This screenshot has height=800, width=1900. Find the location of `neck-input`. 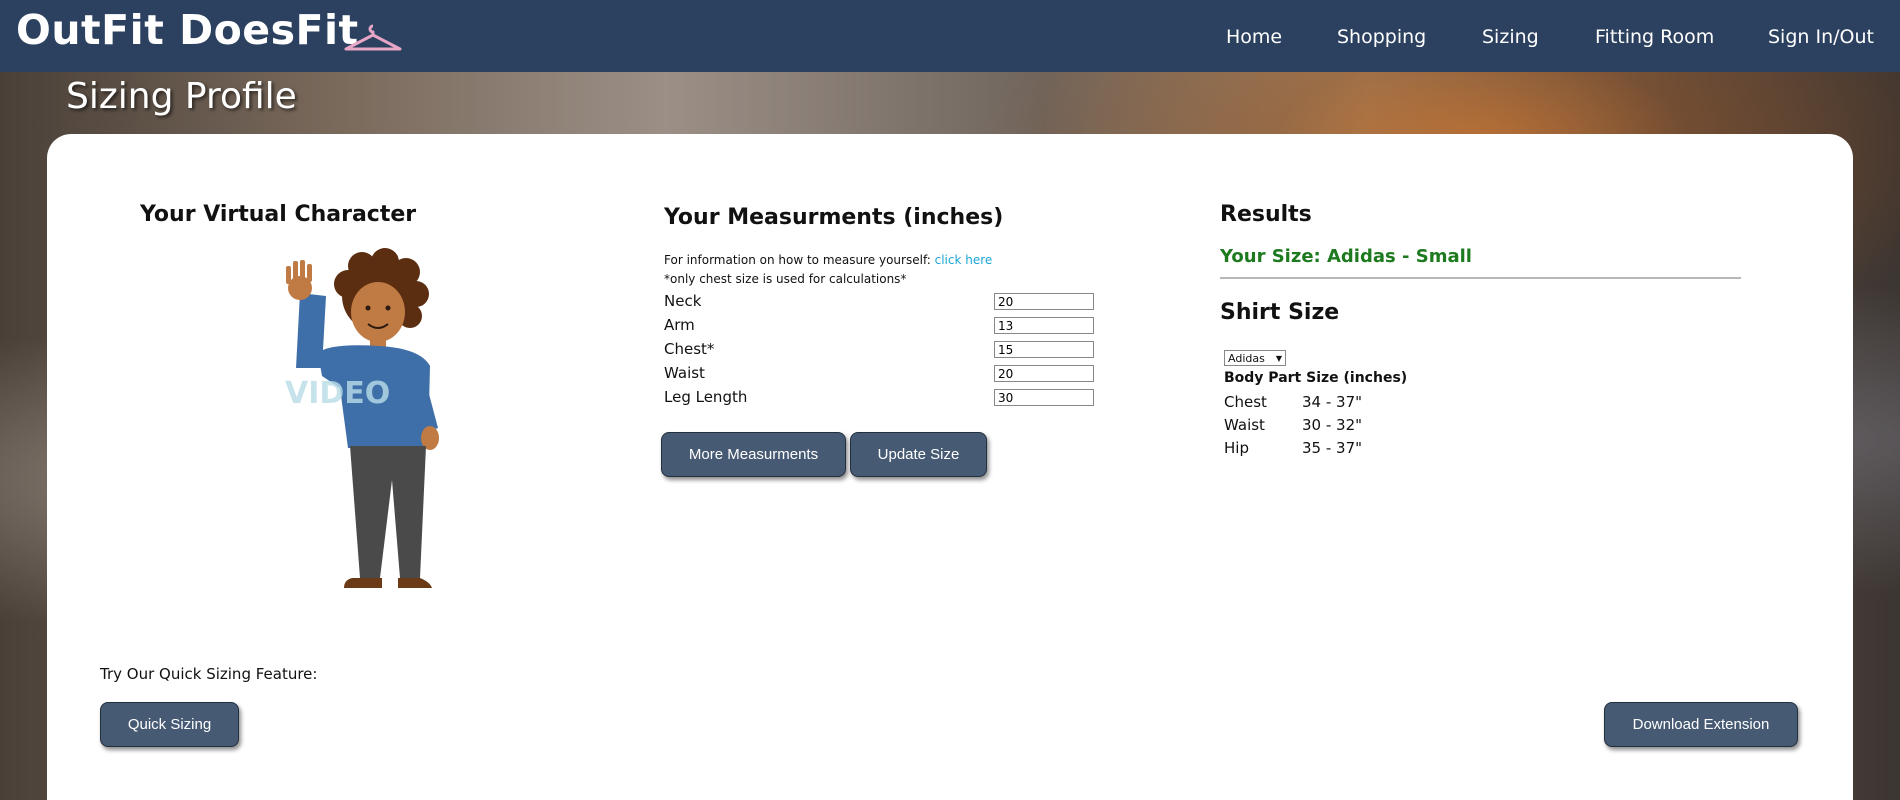

neck-input is located at coordinates (1044, 301).